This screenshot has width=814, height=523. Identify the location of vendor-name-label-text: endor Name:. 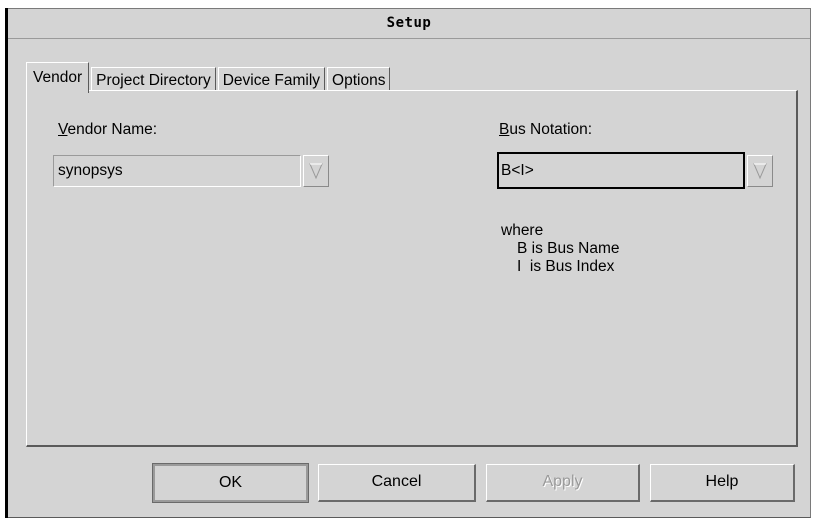
(112, 129).